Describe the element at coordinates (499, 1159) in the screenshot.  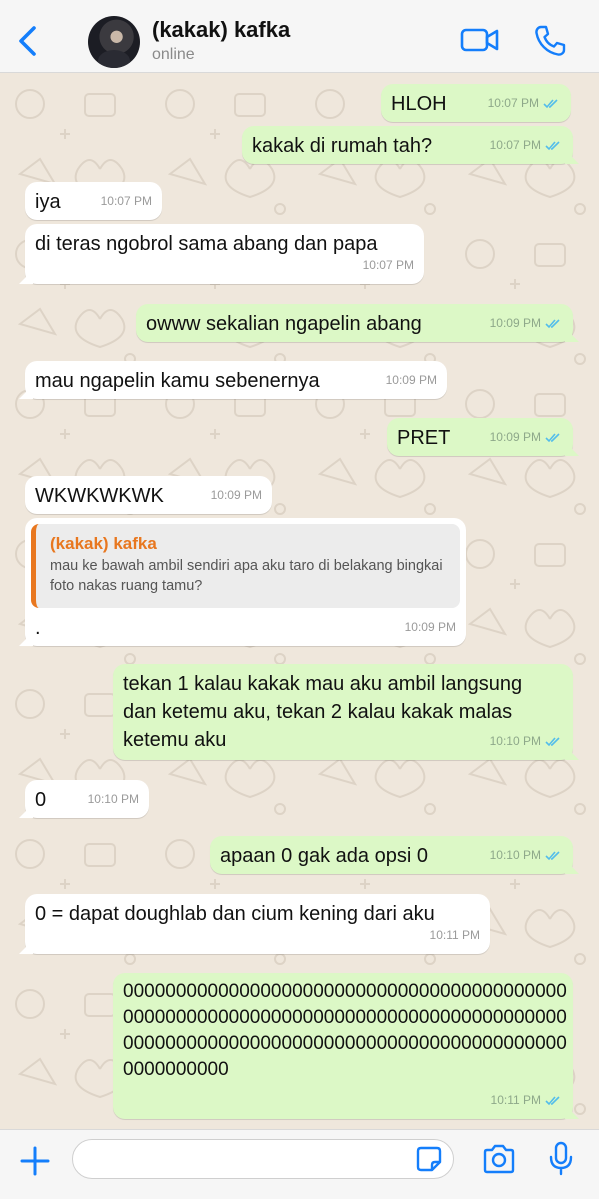
I see `camera-icon` at that location.